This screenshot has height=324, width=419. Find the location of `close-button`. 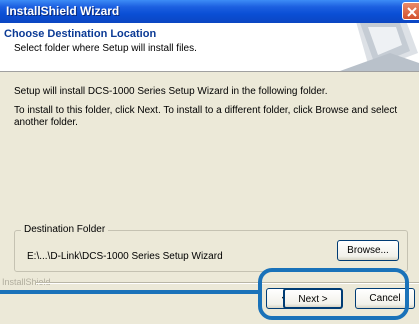

close-button is located at coordinates (410, 11).